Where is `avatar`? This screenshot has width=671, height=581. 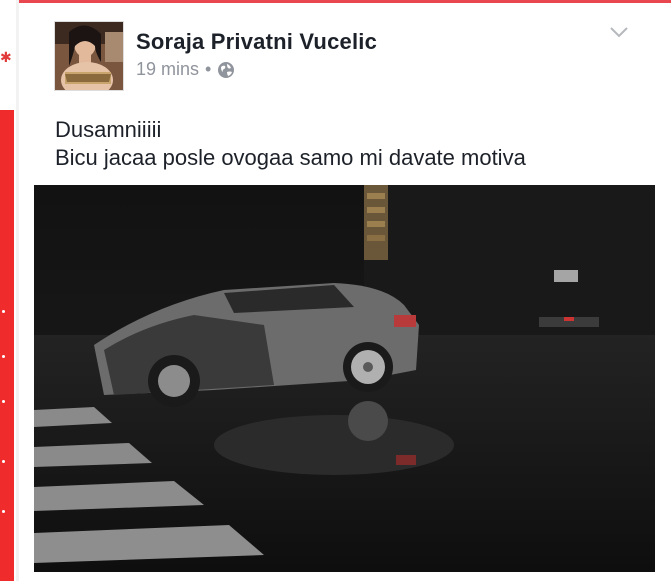
avatar is located at coordinates (89, 56).